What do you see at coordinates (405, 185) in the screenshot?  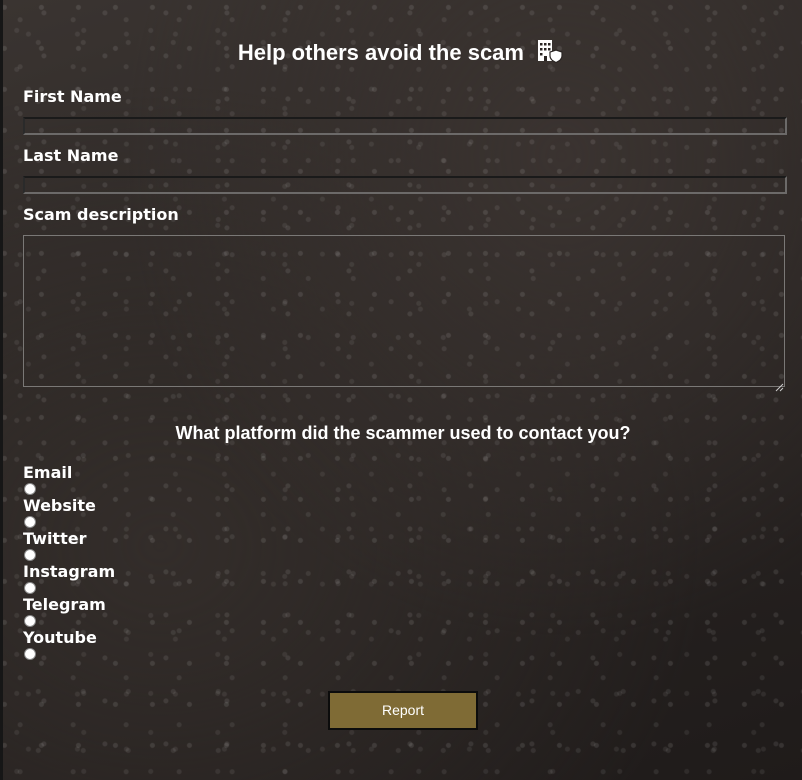 I see `last-name-input` at bounding box center [405, 185].